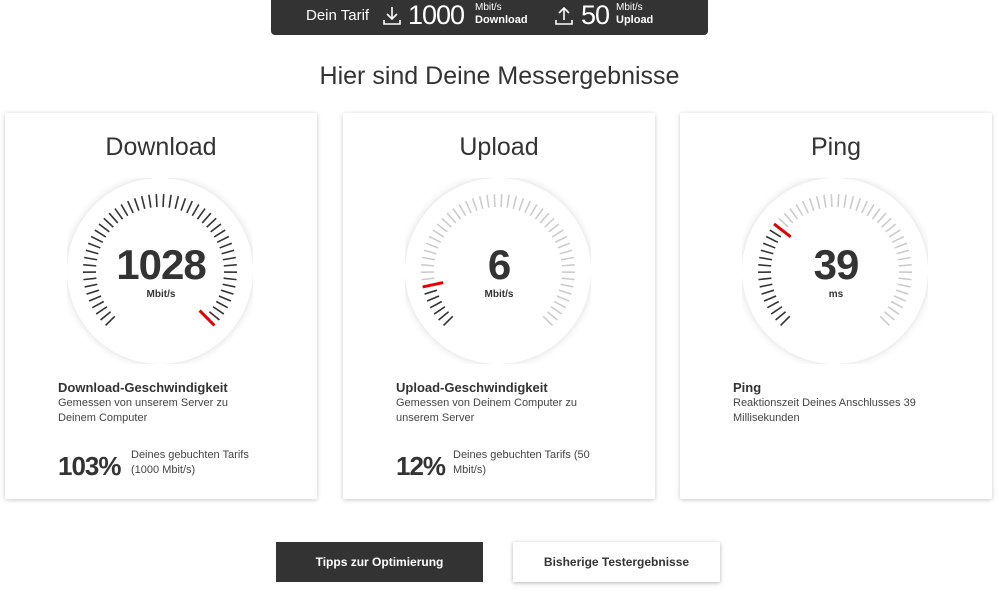  Describe the element at coordinates (392, 18) in the screenshot. I see `download-icon` at that location.